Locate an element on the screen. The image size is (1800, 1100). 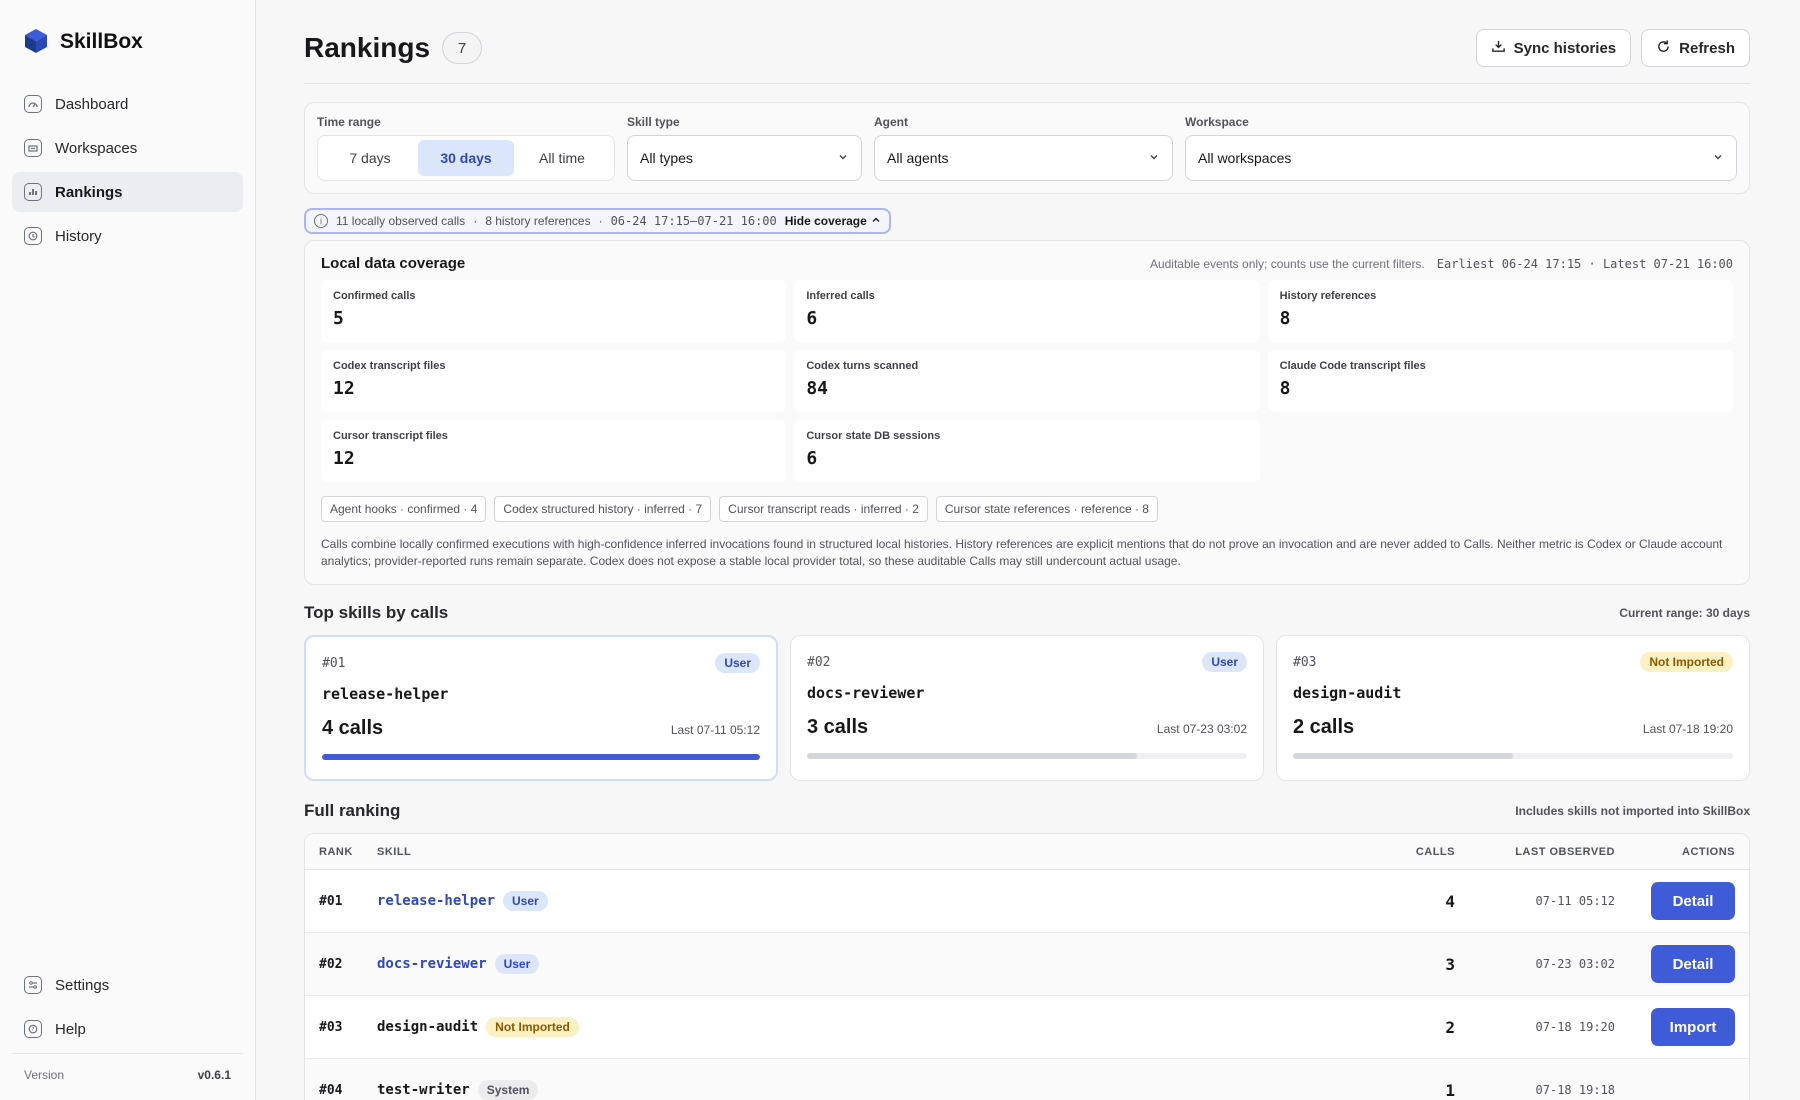
skill-type-select: All types is located at coordinates (744, 158).